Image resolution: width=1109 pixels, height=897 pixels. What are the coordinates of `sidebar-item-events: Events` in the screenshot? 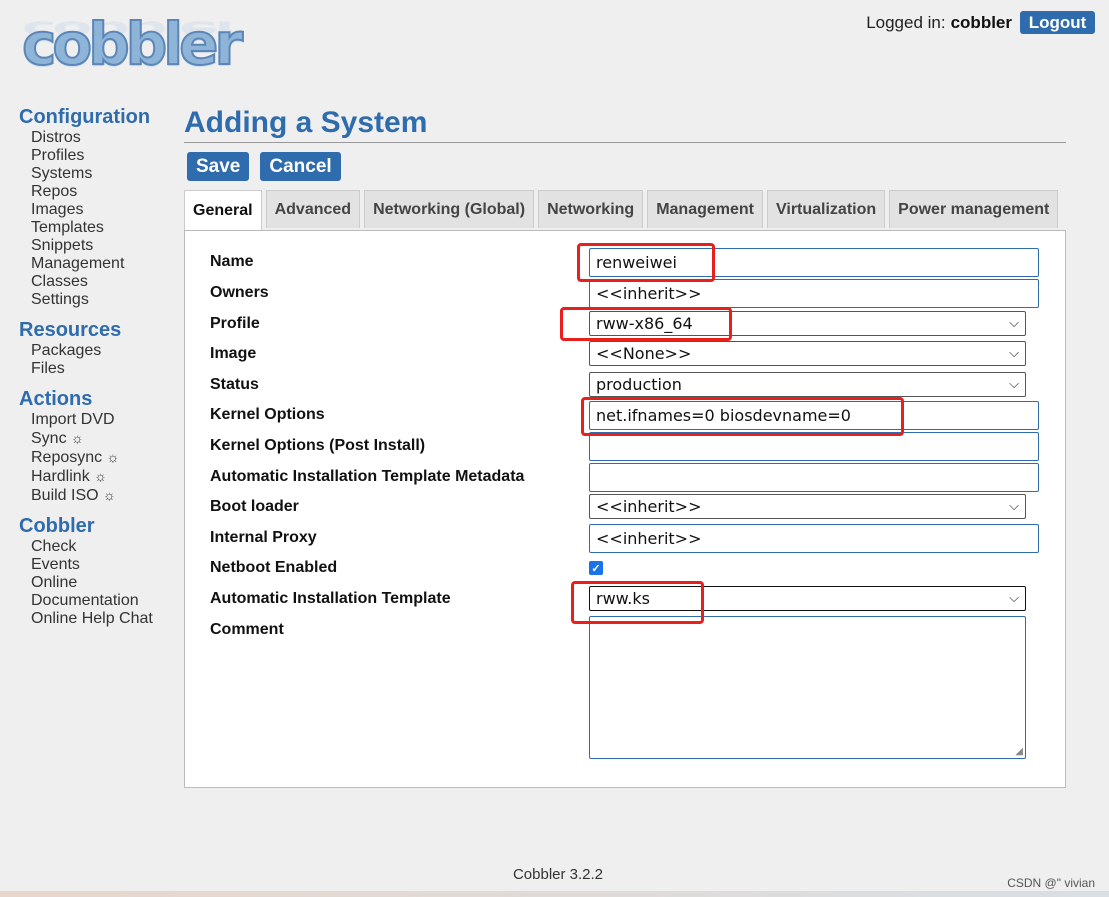 It's located at (105, 565).